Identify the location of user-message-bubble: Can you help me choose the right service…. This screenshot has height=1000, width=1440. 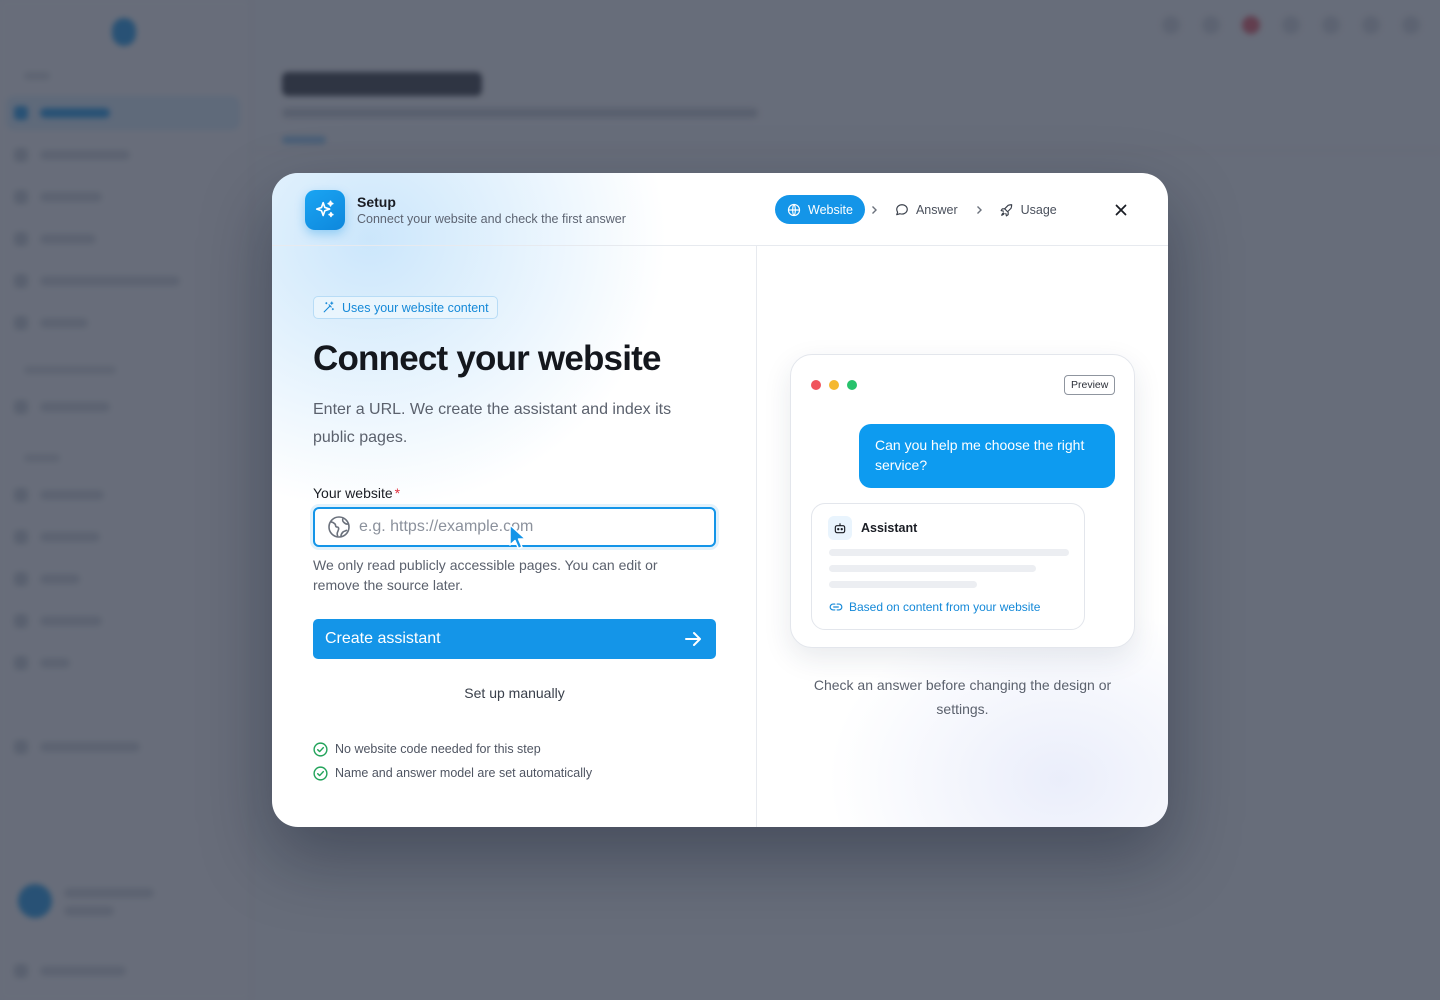
(987, 456).